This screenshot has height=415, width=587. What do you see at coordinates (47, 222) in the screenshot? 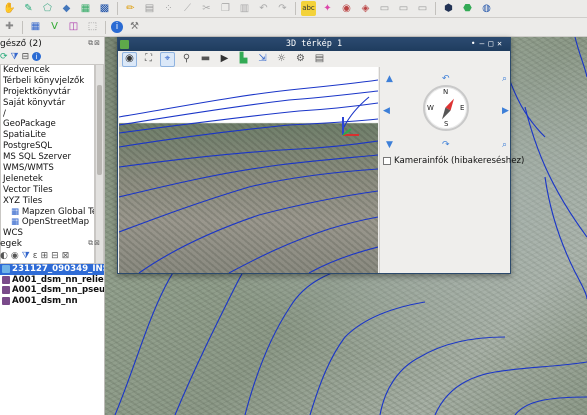
I see `browser-item: ▦ OpenStreetMap` at bounding box center [47, 222].